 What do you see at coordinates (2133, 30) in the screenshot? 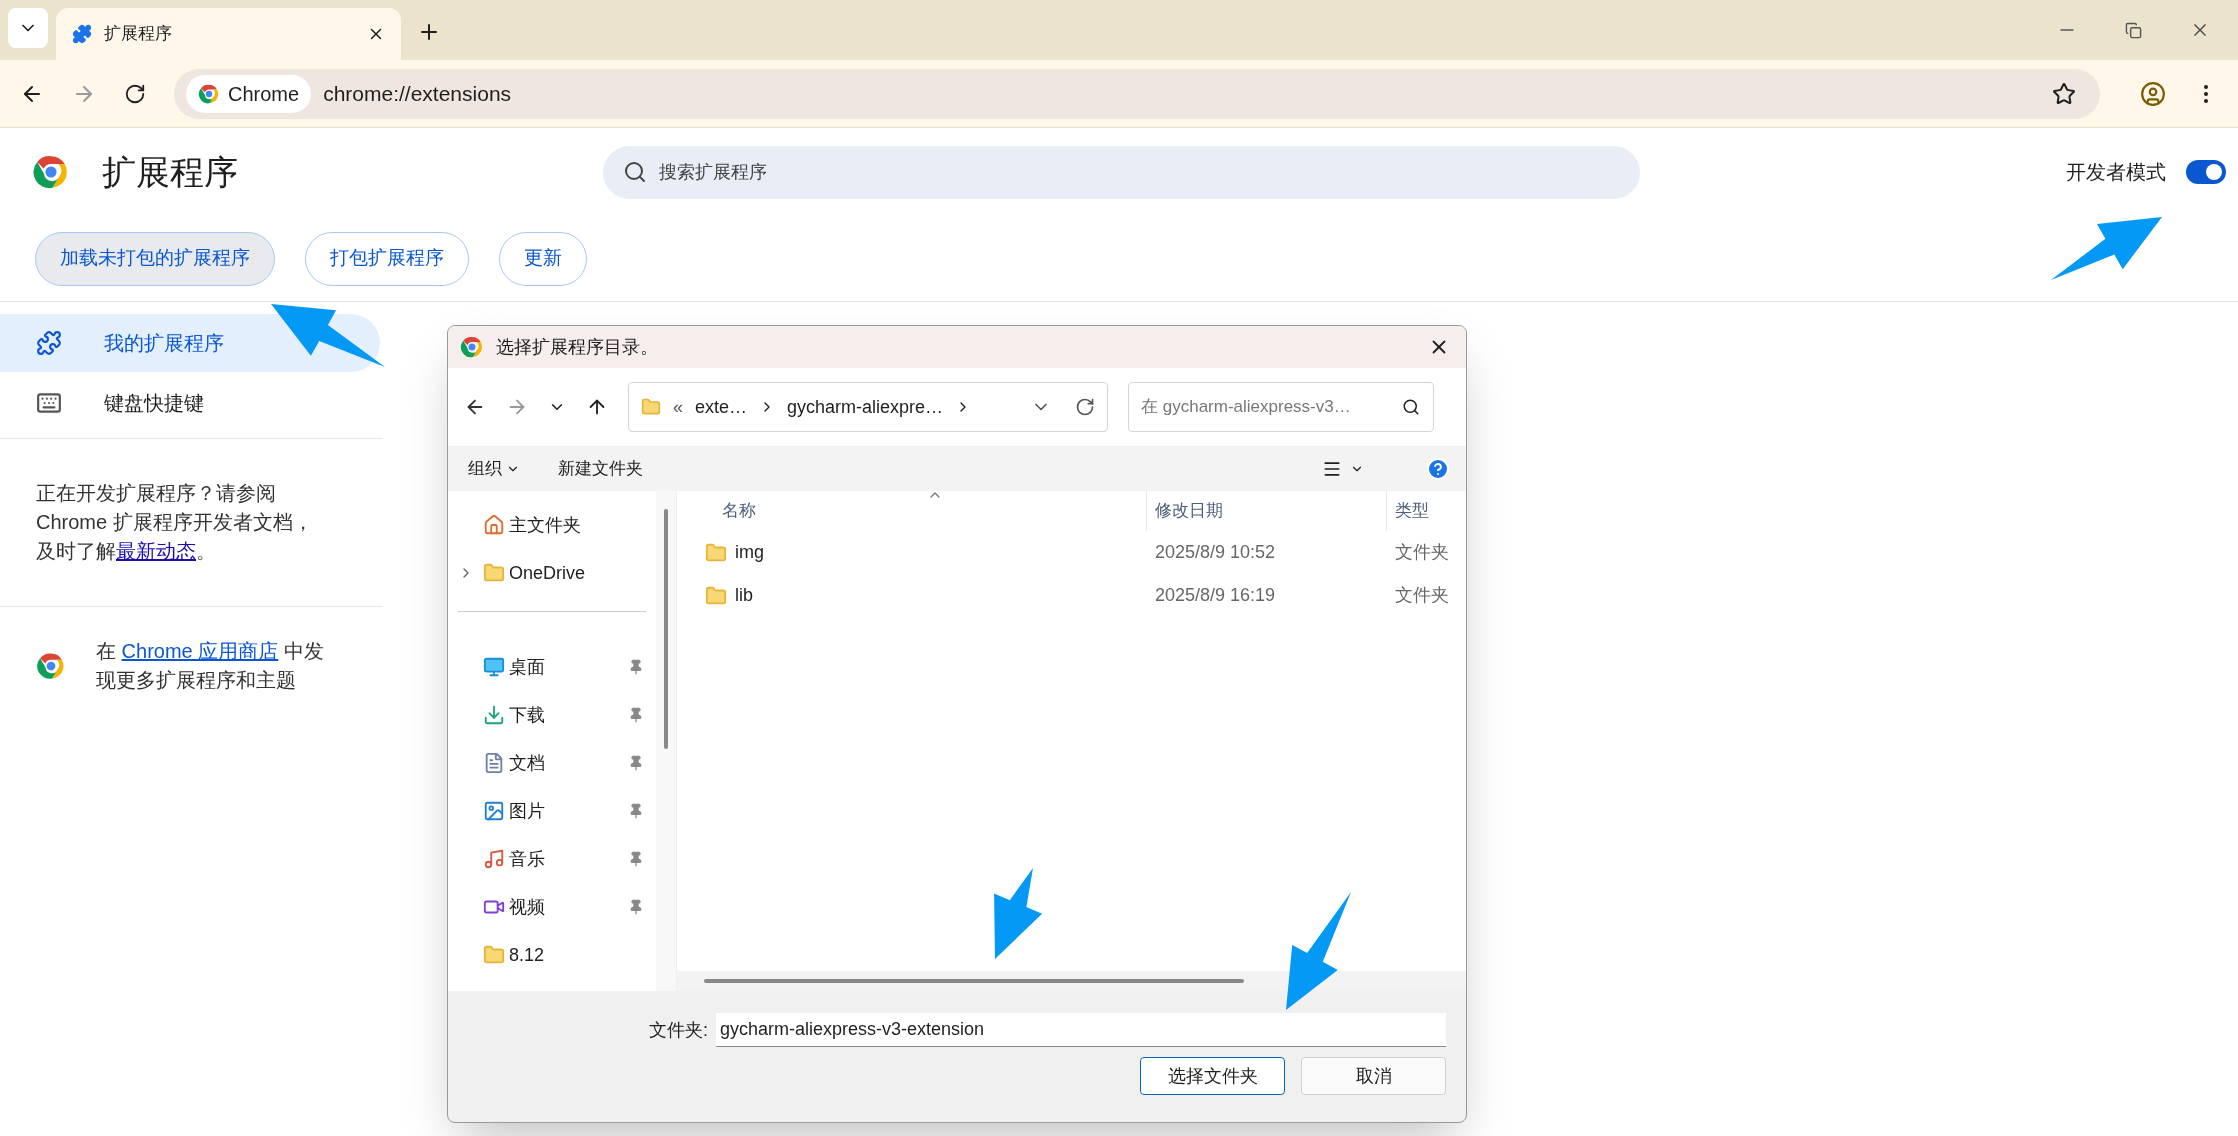
I see `restore-icon` at bounding box center [2133, 30].